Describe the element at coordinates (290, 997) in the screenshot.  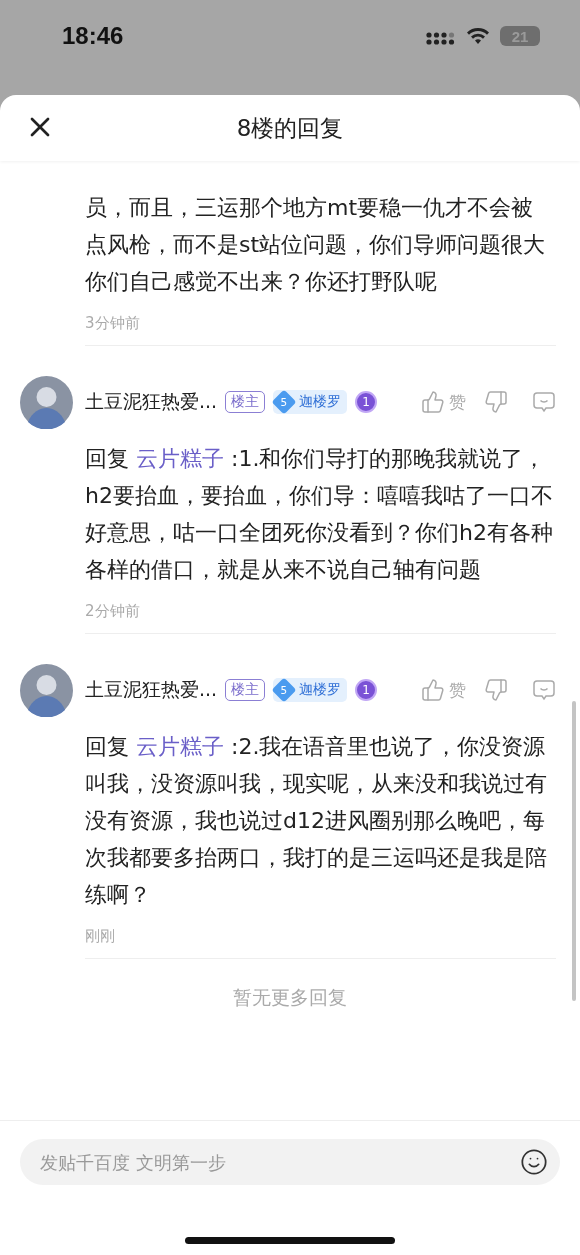
I see `end-note: 暂无更多回复` at that location.